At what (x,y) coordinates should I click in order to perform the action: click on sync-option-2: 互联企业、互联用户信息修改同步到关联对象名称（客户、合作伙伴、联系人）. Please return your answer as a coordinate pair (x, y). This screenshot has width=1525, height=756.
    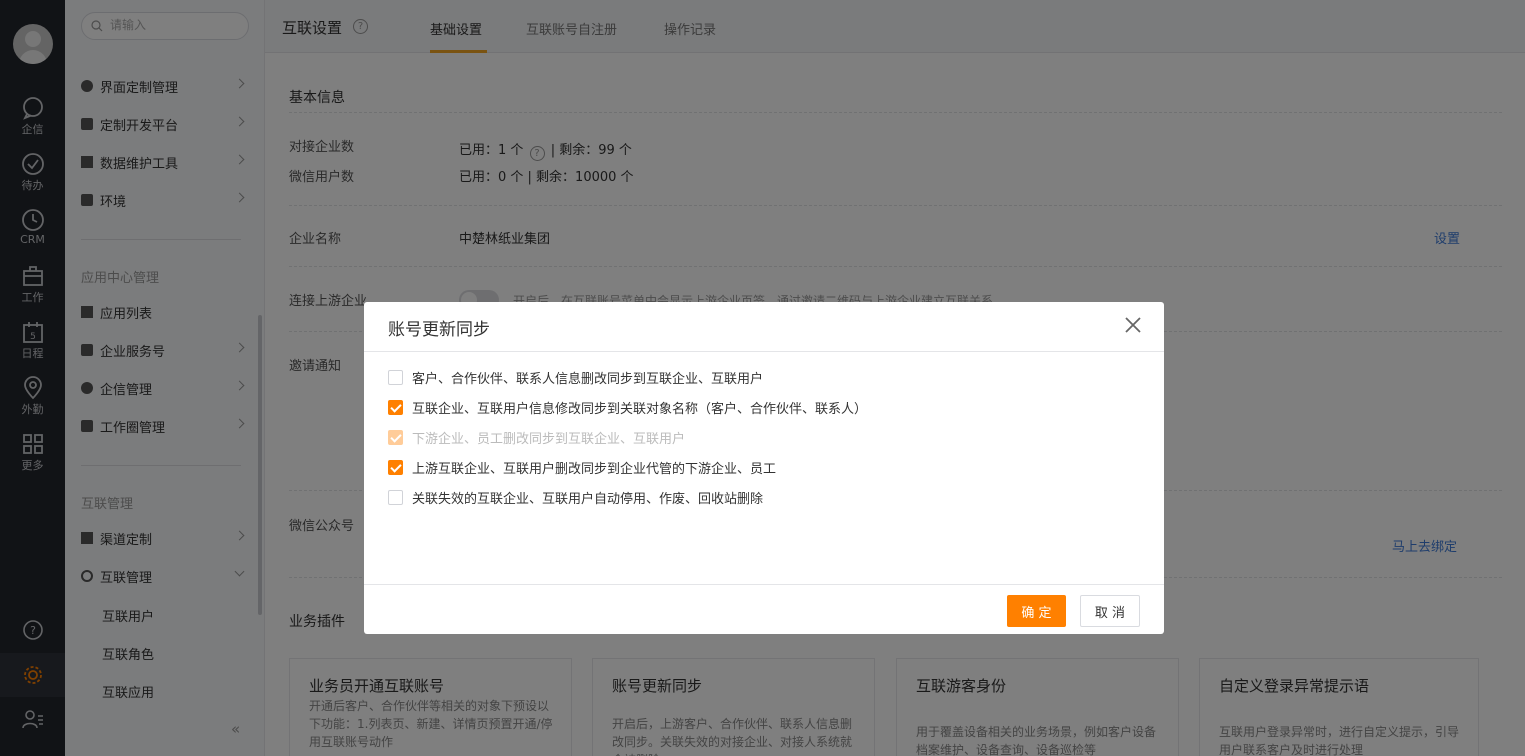
    Looking at the image, I should click on (628, 407).